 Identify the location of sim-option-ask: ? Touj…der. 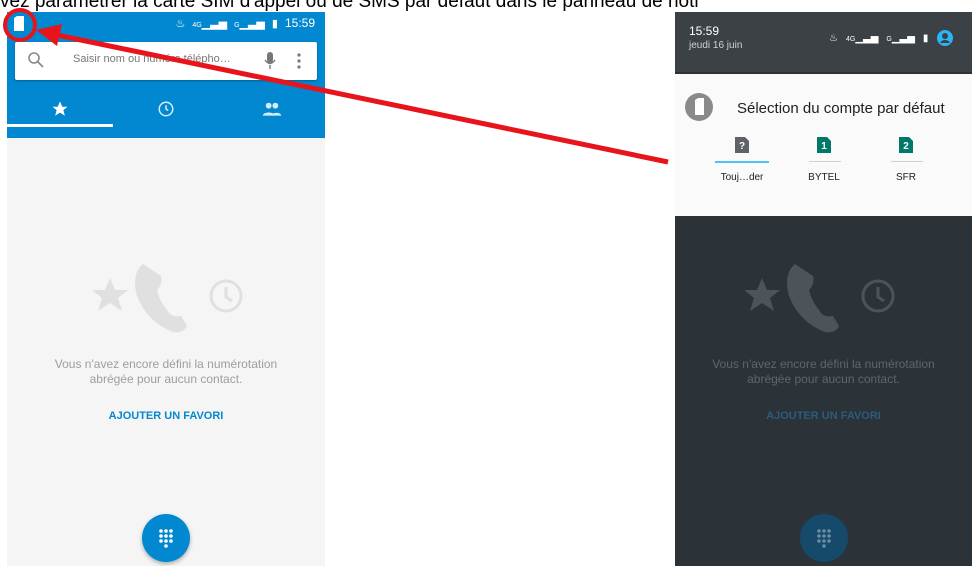
(742, 160).